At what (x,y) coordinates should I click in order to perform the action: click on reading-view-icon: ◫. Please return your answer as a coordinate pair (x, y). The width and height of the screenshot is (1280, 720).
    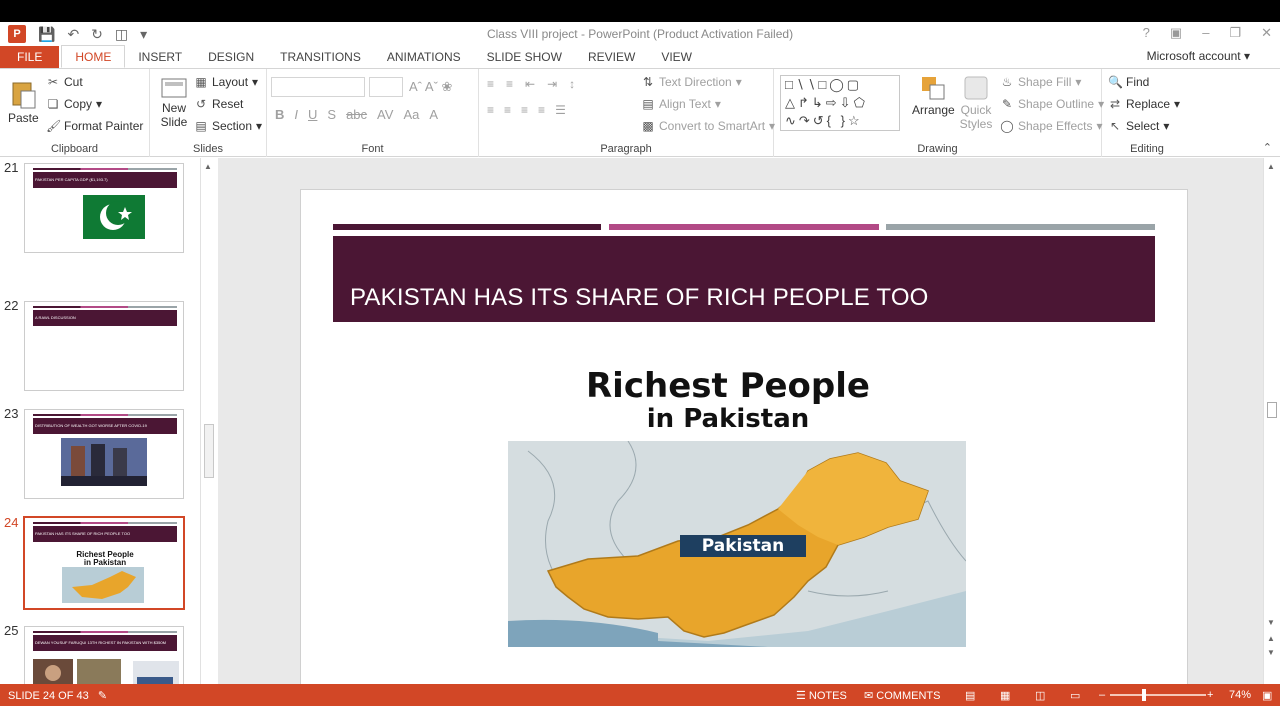
    Looking at the image, I should click on (1040, 695).